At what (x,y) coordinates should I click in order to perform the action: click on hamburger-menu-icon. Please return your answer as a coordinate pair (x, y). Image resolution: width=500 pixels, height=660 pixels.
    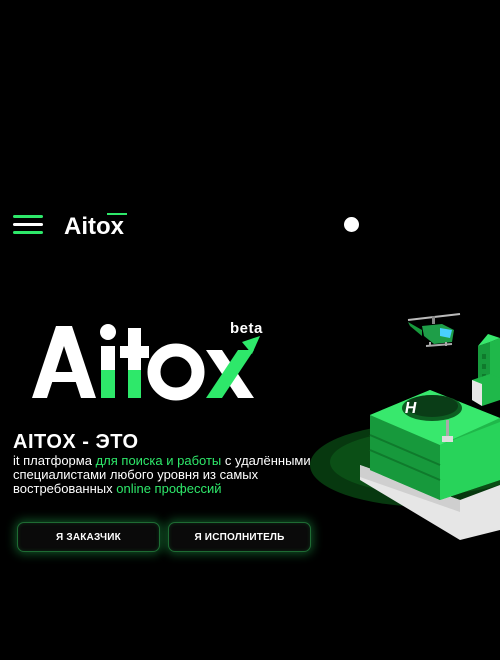
    Looking at the image, I should click on (28, 225).